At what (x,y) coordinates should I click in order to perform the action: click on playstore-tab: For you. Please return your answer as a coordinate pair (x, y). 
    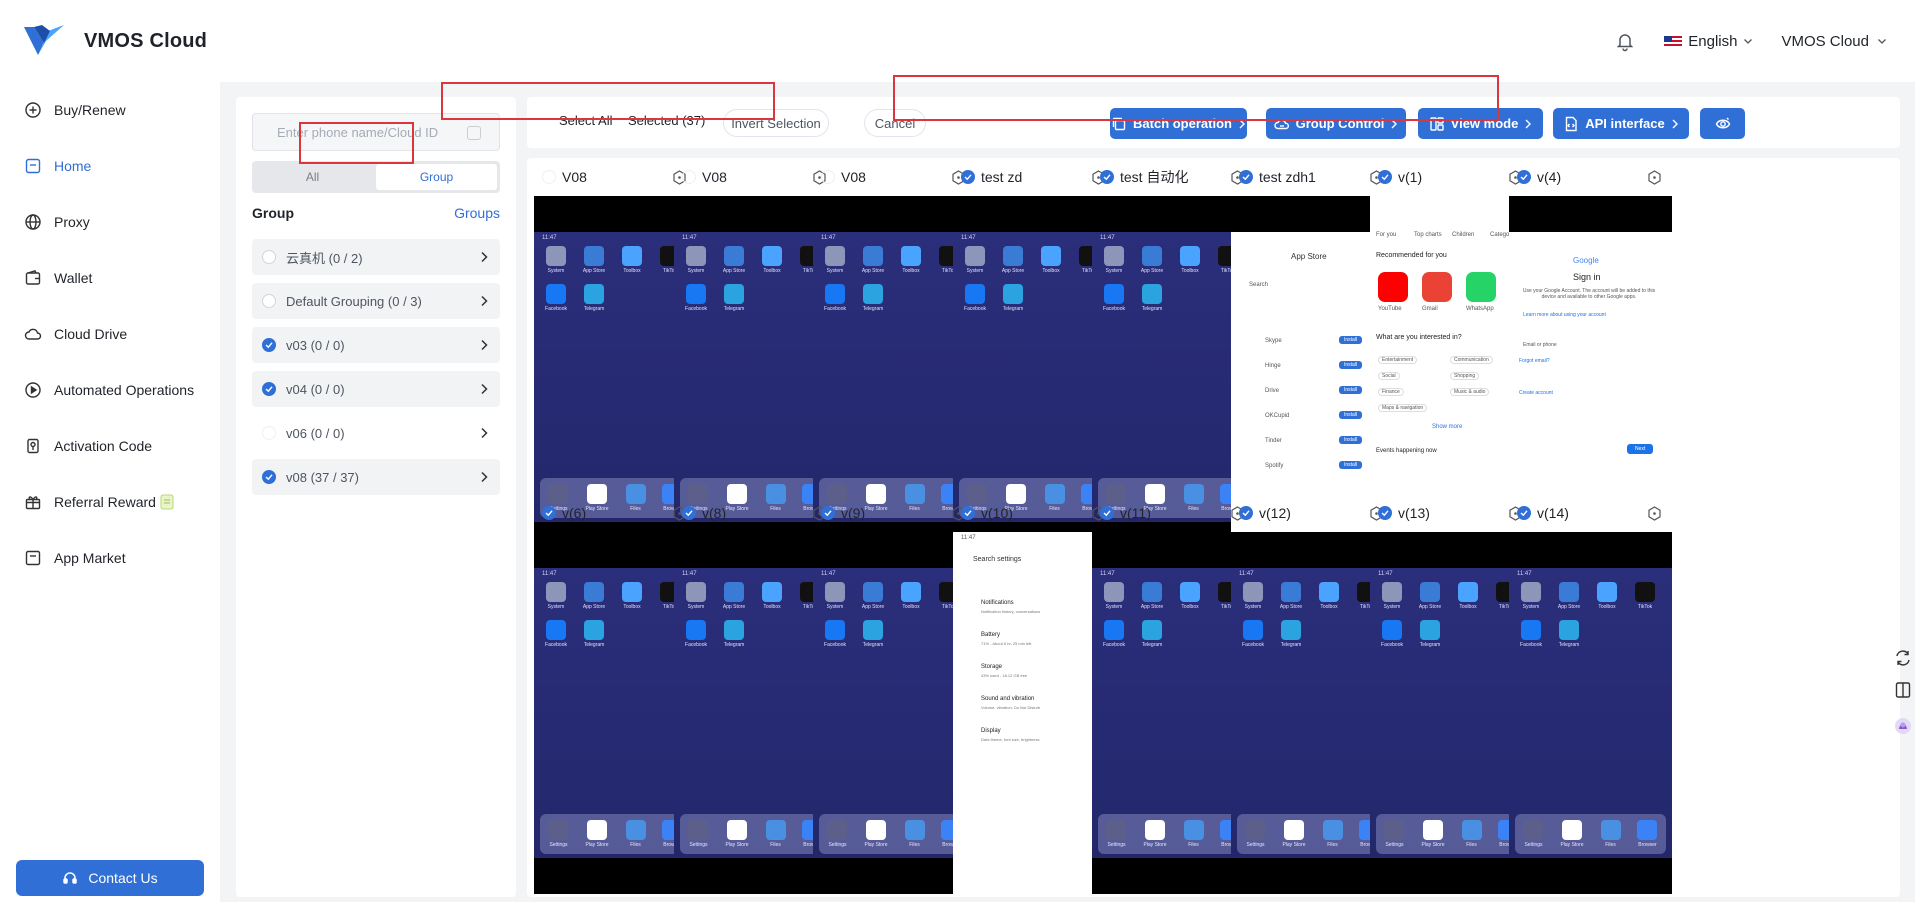
    Looking at the image, I should click on (1386, 235).